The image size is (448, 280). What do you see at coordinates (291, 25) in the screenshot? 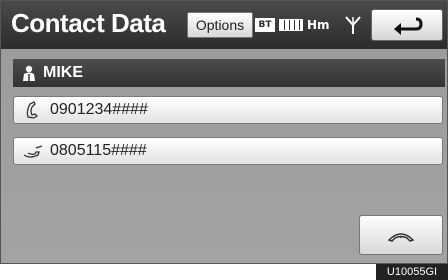
I see `battery-icon` at bounding box center [291, 25].